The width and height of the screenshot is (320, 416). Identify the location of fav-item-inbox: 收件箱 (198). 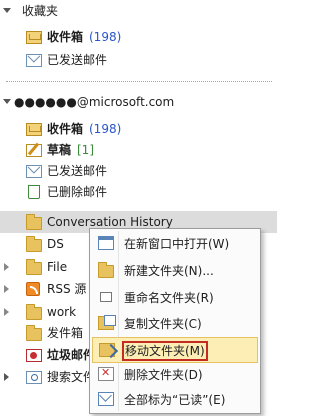
(138, 37).